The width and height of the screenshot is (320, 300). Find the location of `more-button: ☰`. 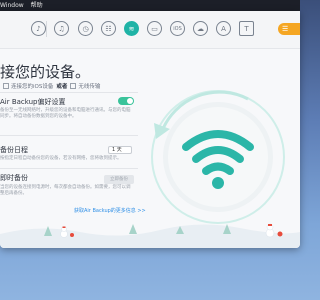

more-button: ☰ is located at coordinates (289, 29).